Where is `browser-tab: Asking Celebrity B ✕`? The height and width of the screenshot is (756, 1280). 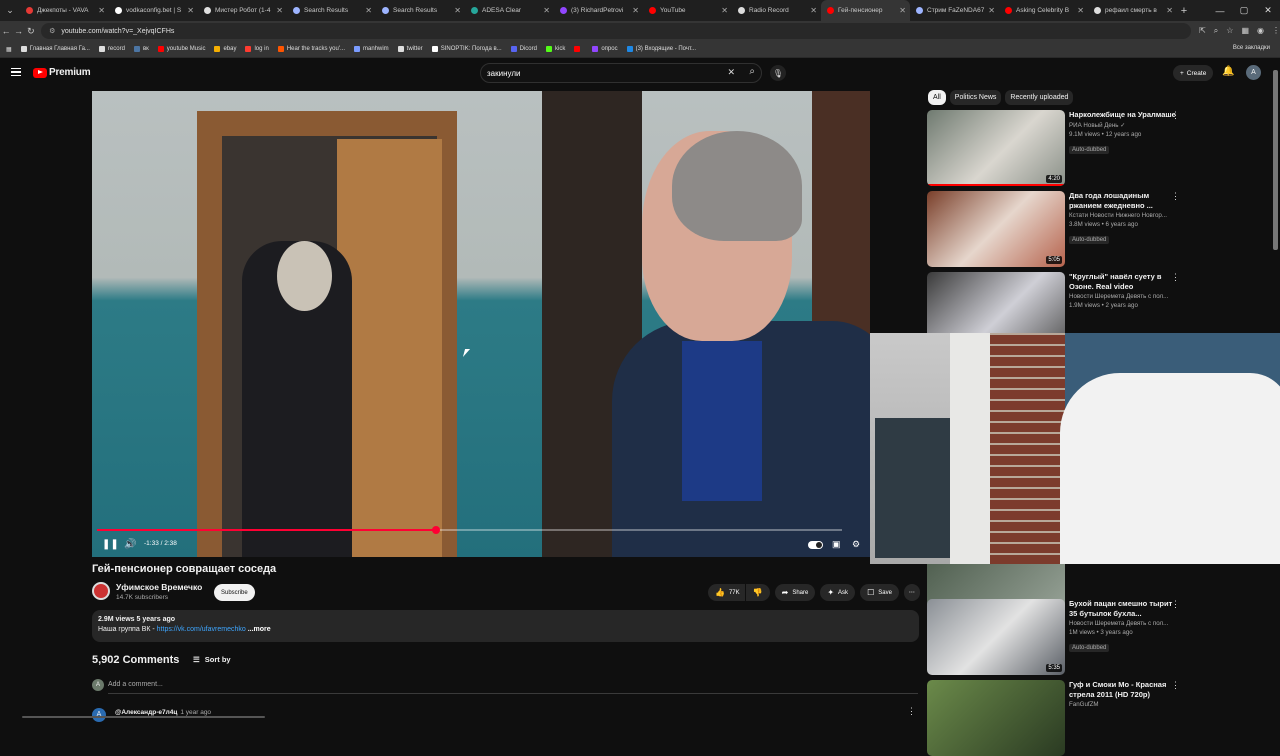 browser-tab: Asking Celebrity B ✕ is located at coordinates (1043, 10).